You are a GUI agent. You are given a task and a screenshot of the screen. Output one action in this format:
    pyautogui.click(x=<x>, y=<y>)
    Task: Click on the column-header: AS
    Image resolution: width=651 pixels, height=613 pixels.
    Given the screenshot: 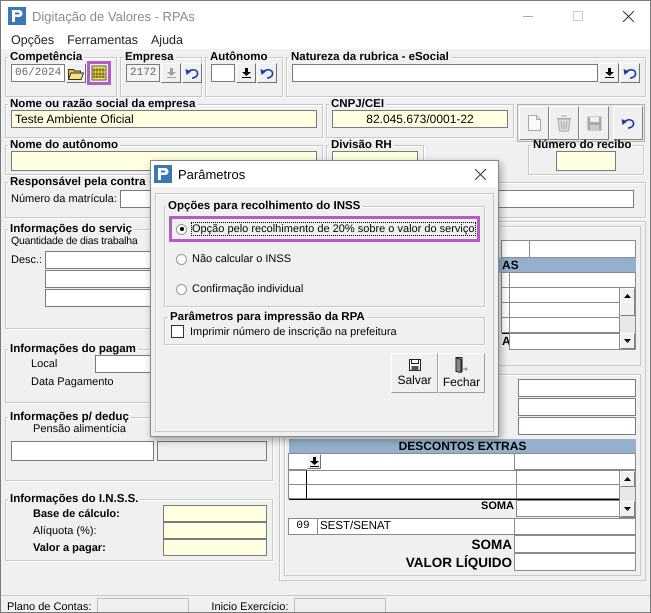 What is the action you would take?
    pyautogui.click(x=510, y=265)
    